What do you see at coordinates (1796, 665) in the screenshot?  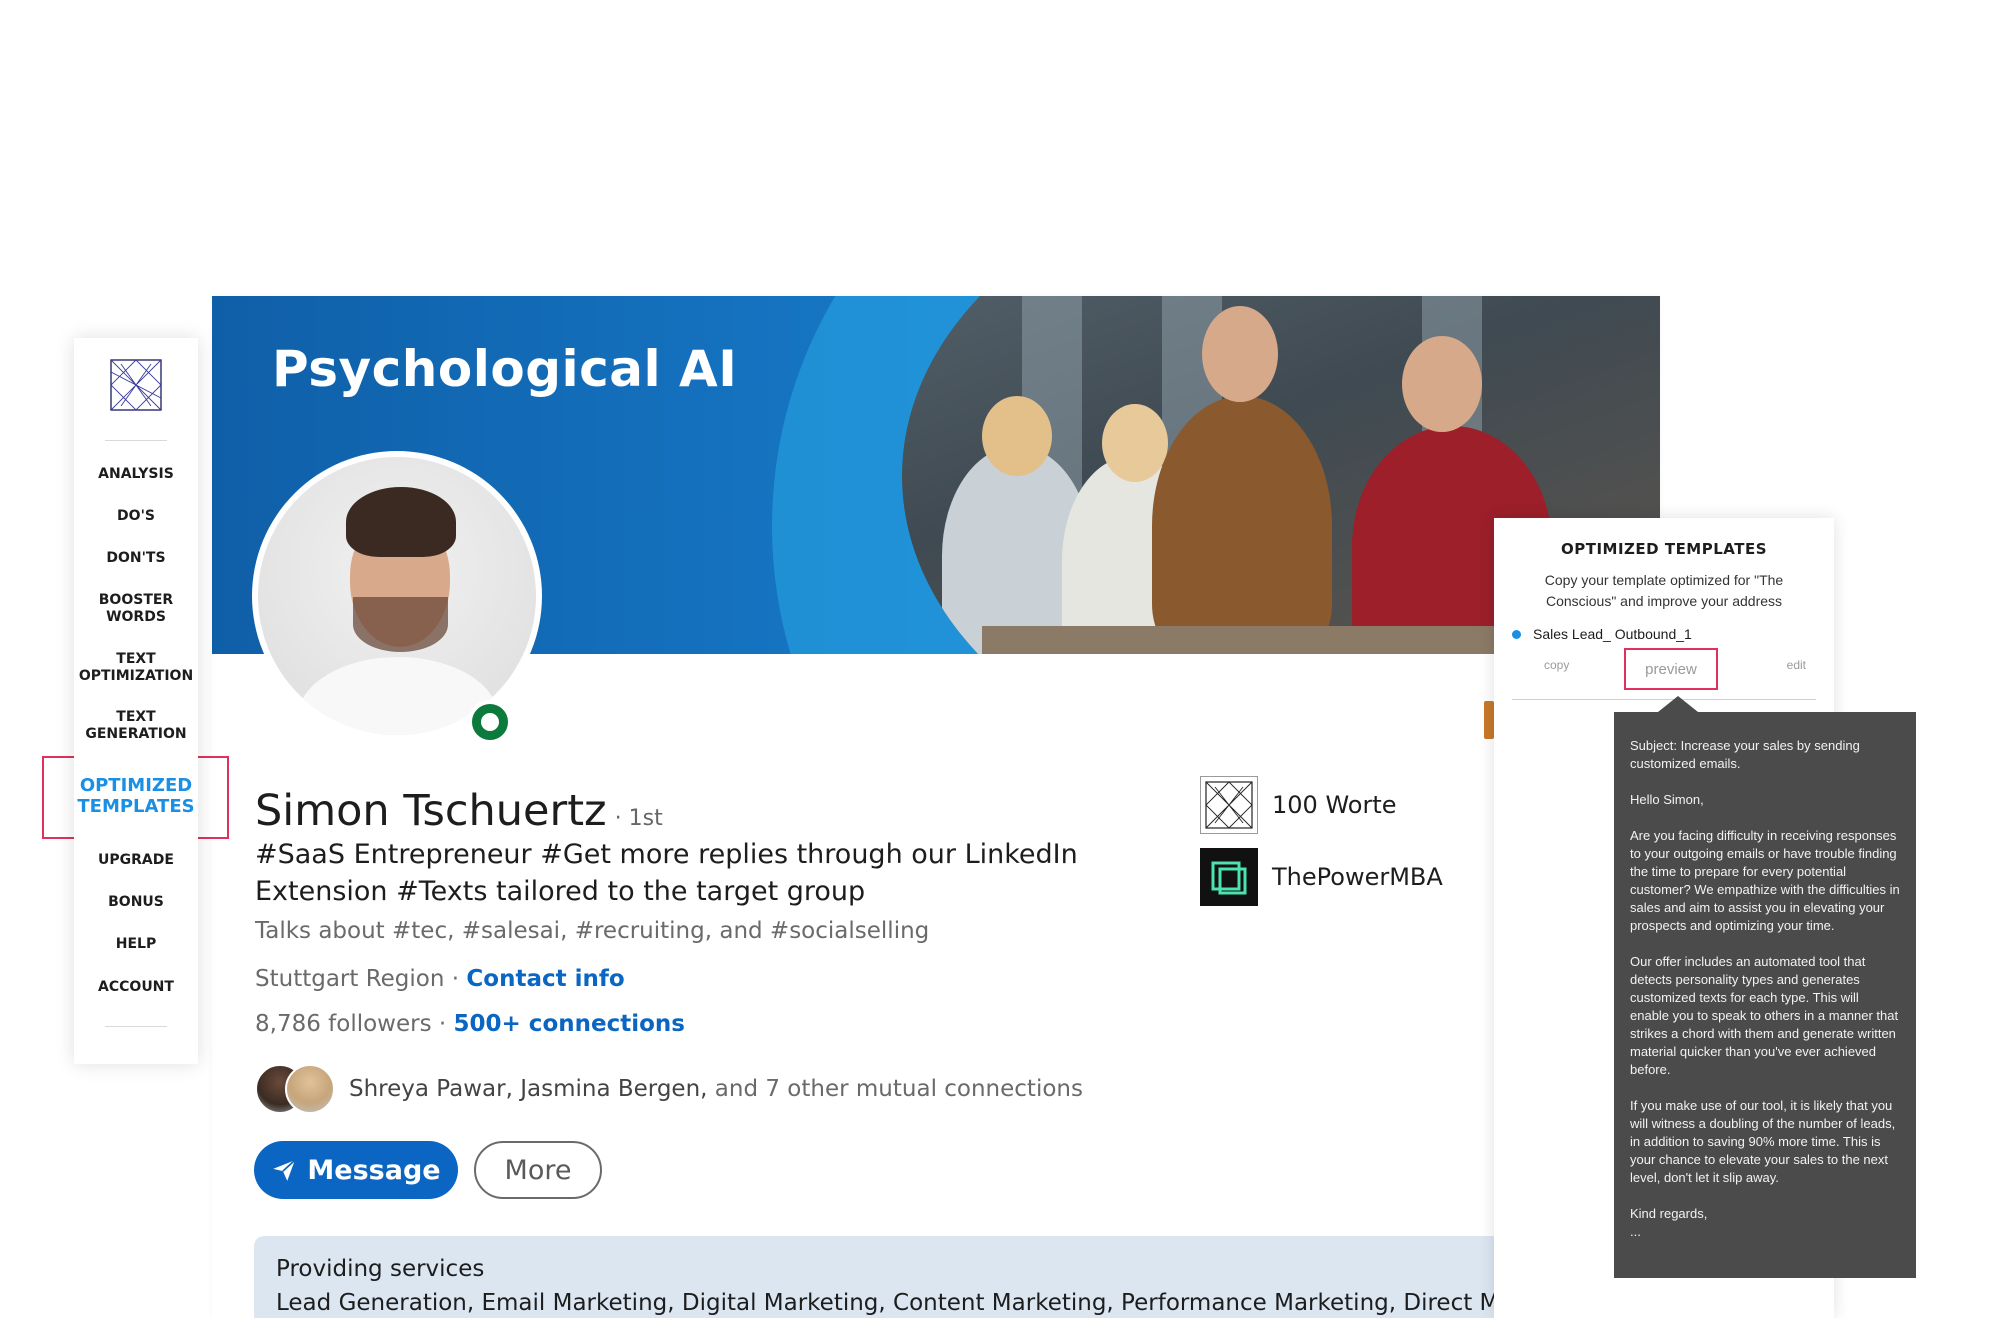 I see `edit-button: edit` at bounding box center [1796, 665].